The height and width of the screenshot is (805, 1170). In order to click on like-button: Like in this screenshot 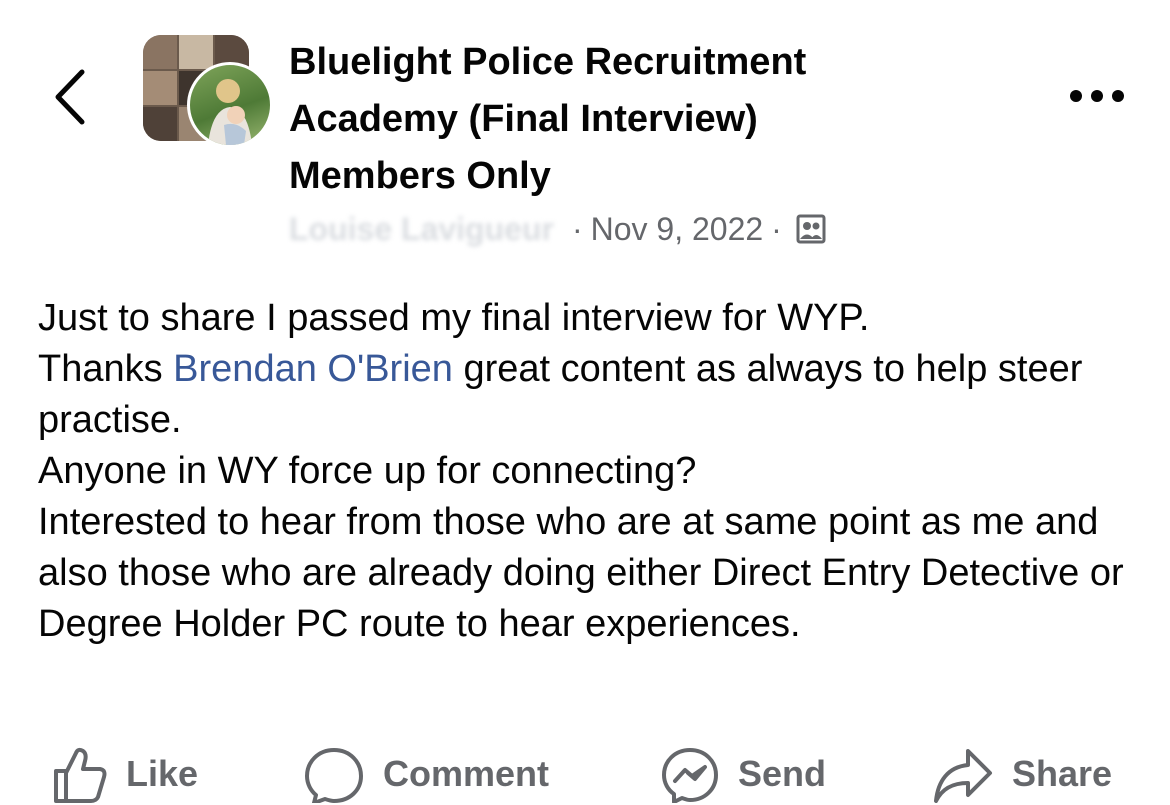, I will do `click(124, 774)`.